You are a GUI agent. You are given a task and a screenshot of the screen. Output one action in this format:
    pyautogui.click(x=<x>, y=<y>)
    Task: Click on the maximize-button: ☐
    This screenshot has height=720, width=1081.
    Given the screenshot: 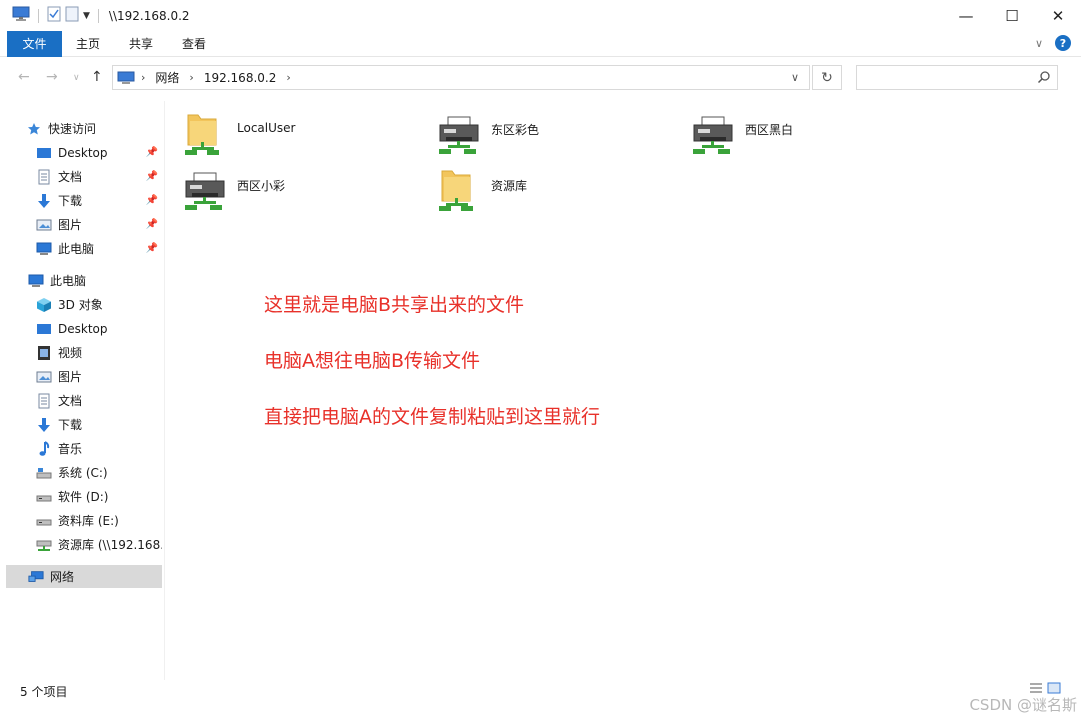 What is the action you would take?
    pyautogui.click(x=1012, y=15)
    